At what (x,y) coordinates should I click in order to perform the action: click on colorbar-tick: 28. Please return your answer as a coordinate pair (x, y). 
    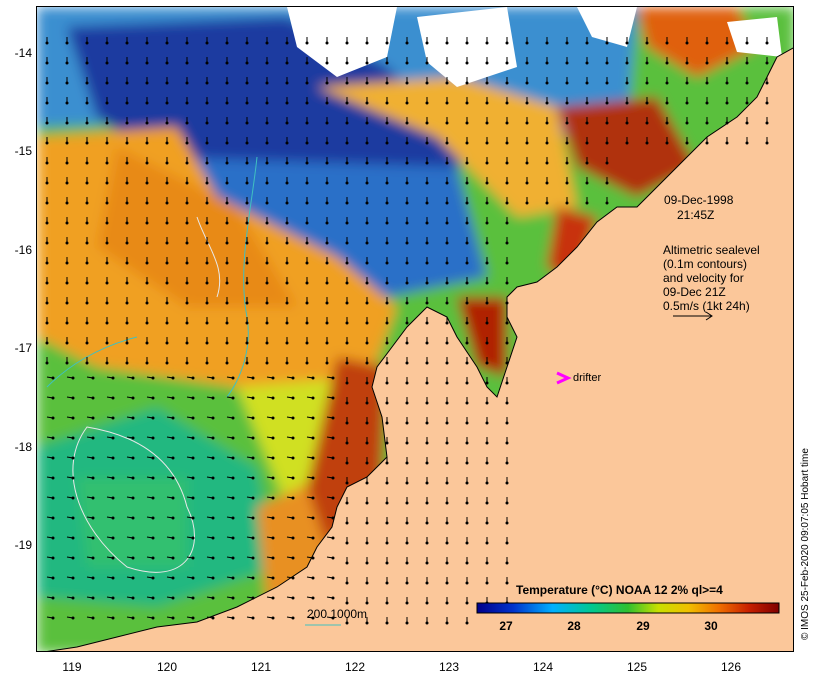
    Looking at the image, I should click on (574, 626).